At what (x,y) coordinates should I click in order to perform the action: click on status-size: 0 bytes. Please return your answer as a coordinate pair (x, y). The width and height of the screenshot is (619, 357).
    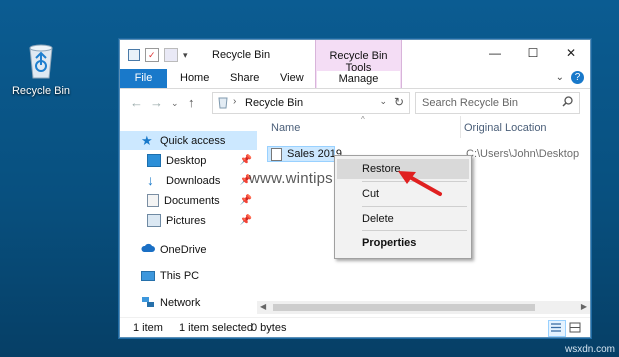
    Looking at the image, I should click on (269, 328).